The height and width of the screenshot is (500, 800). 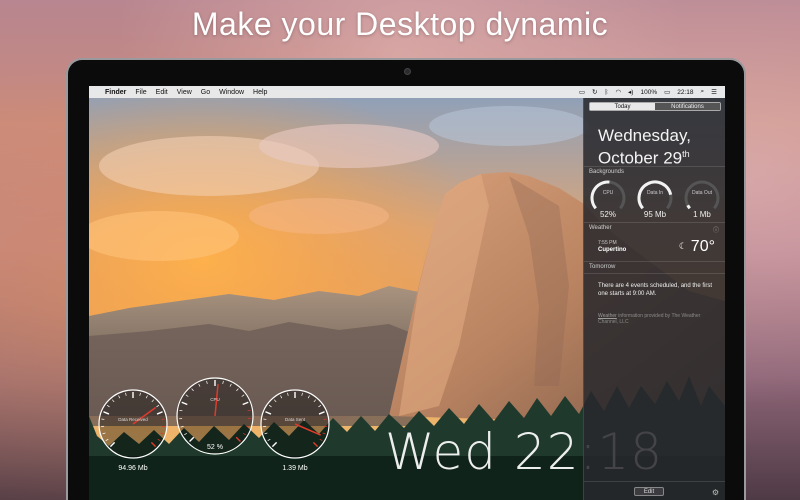 I want to click on section-tomorrow-label: Tomorrow, so click(x=602, y=267).